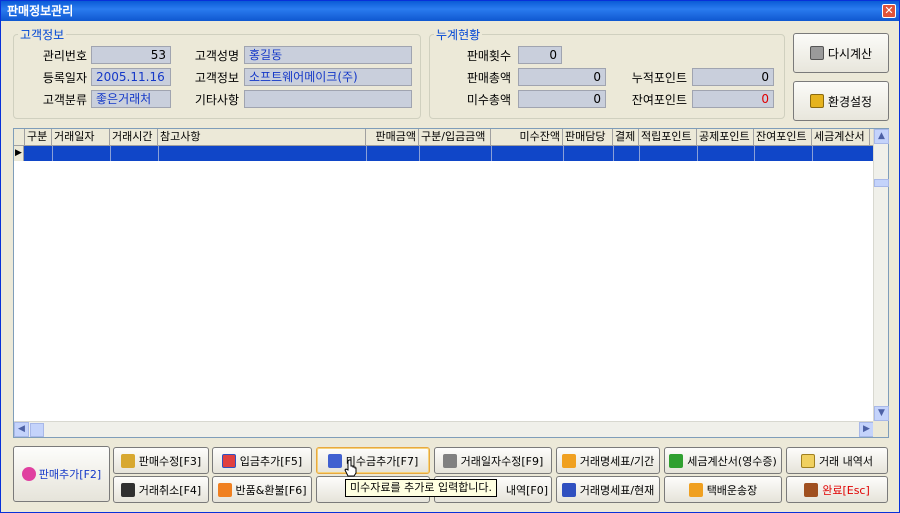 The width and height of the screenshot is (900, 513). Describe the element at coordinates (816, 53) in the screenshot. I see `calculator-icon` at that location.